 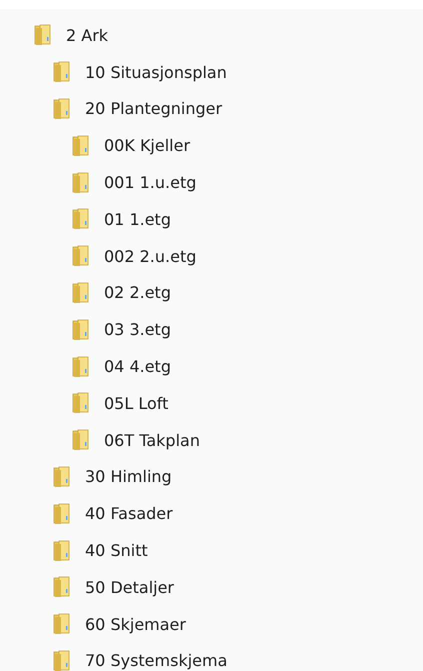 What do you see at coordinates (129, 587) in the screenshot?
I see `folder-name: 50 Detaljer` at bounding box center [129, 587].